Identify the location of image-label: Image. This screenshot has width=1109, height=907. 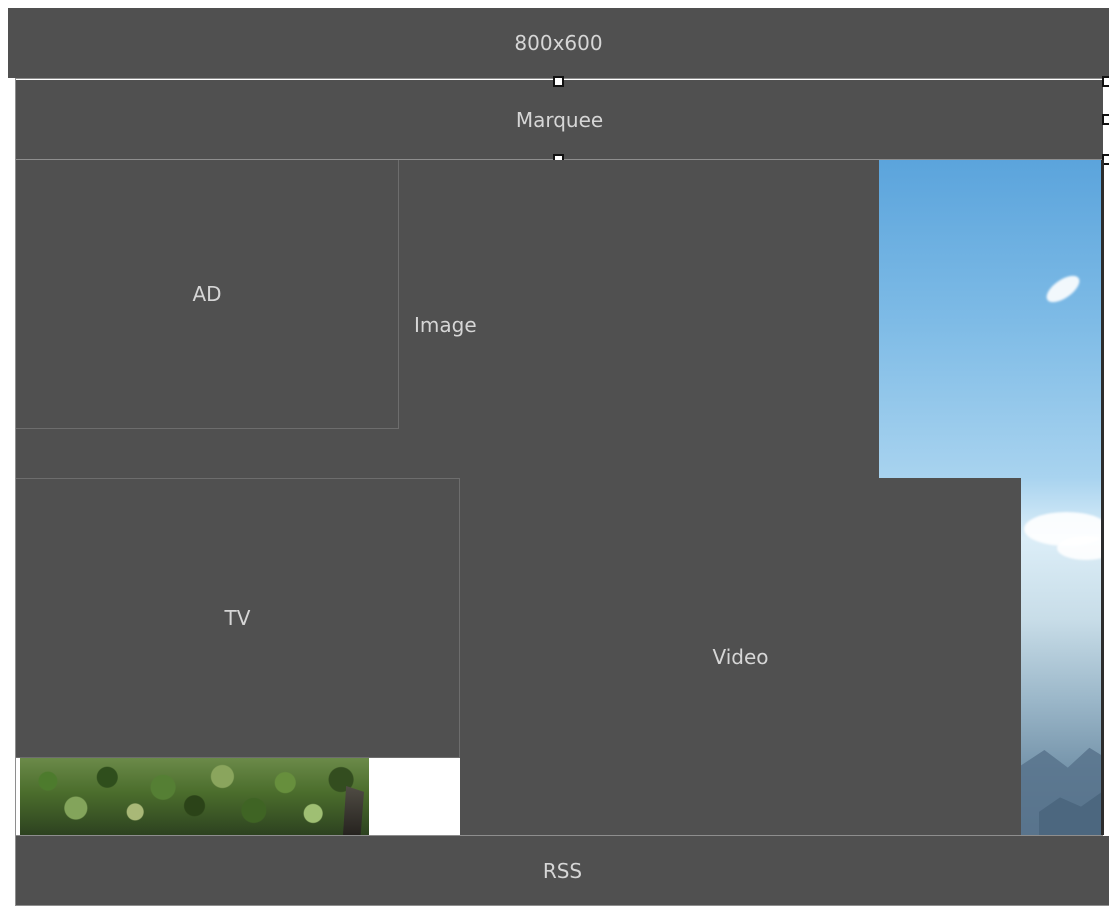
(445, 325).